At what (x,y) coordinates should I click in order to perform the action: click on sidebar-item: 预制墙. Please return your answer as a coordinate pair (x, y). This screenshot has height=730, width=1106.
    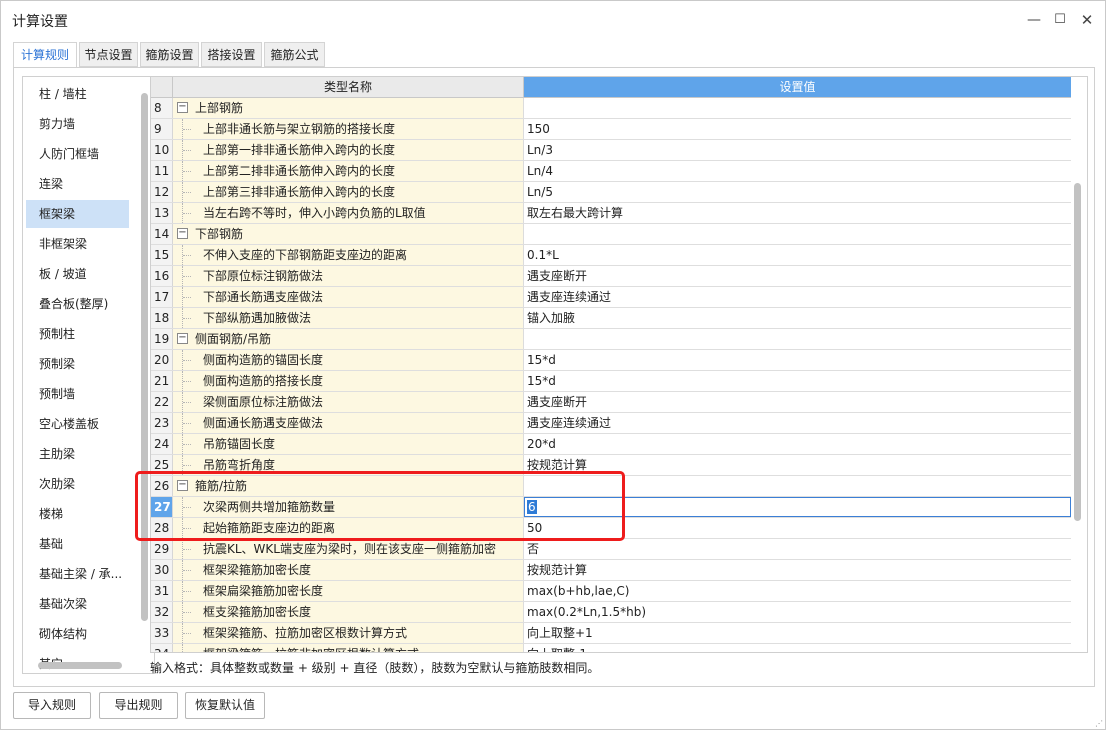
    Looking at the image, I should click on (77, 394).